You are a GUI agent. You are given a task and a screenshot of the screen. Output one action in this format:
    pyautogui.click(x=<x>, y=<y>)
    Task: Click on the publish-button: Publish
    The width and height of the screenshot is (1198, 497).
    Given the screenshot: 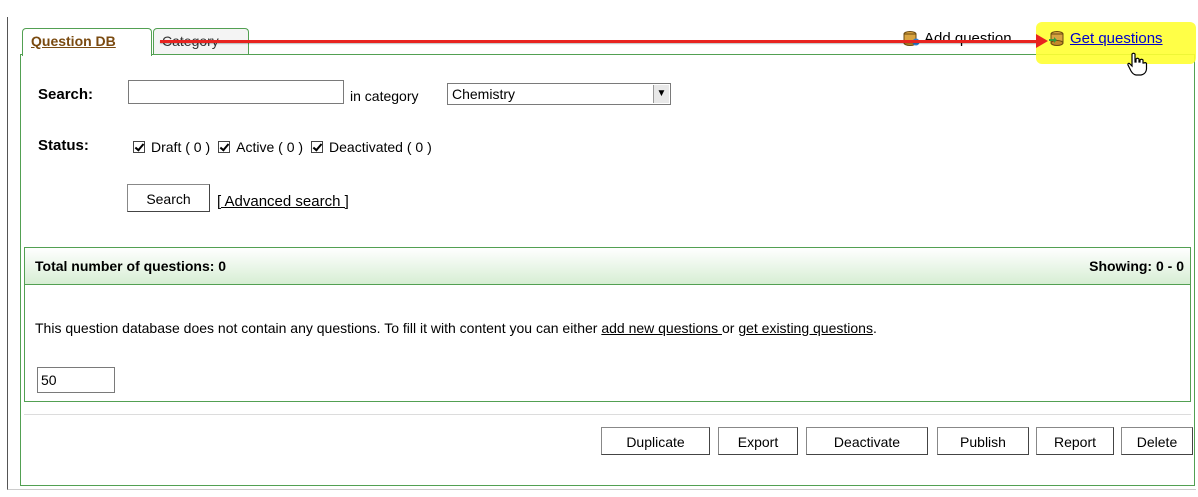 What is the action you would take?
    pyautogui.click(x=983, y=441)
    